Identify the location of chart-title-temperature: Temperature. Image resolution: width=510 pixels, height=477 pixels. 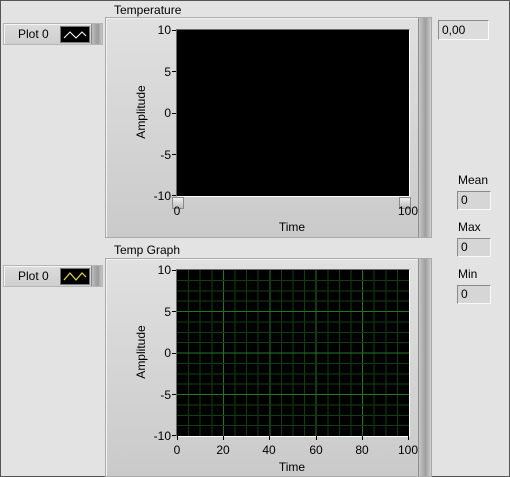
(148, 10).